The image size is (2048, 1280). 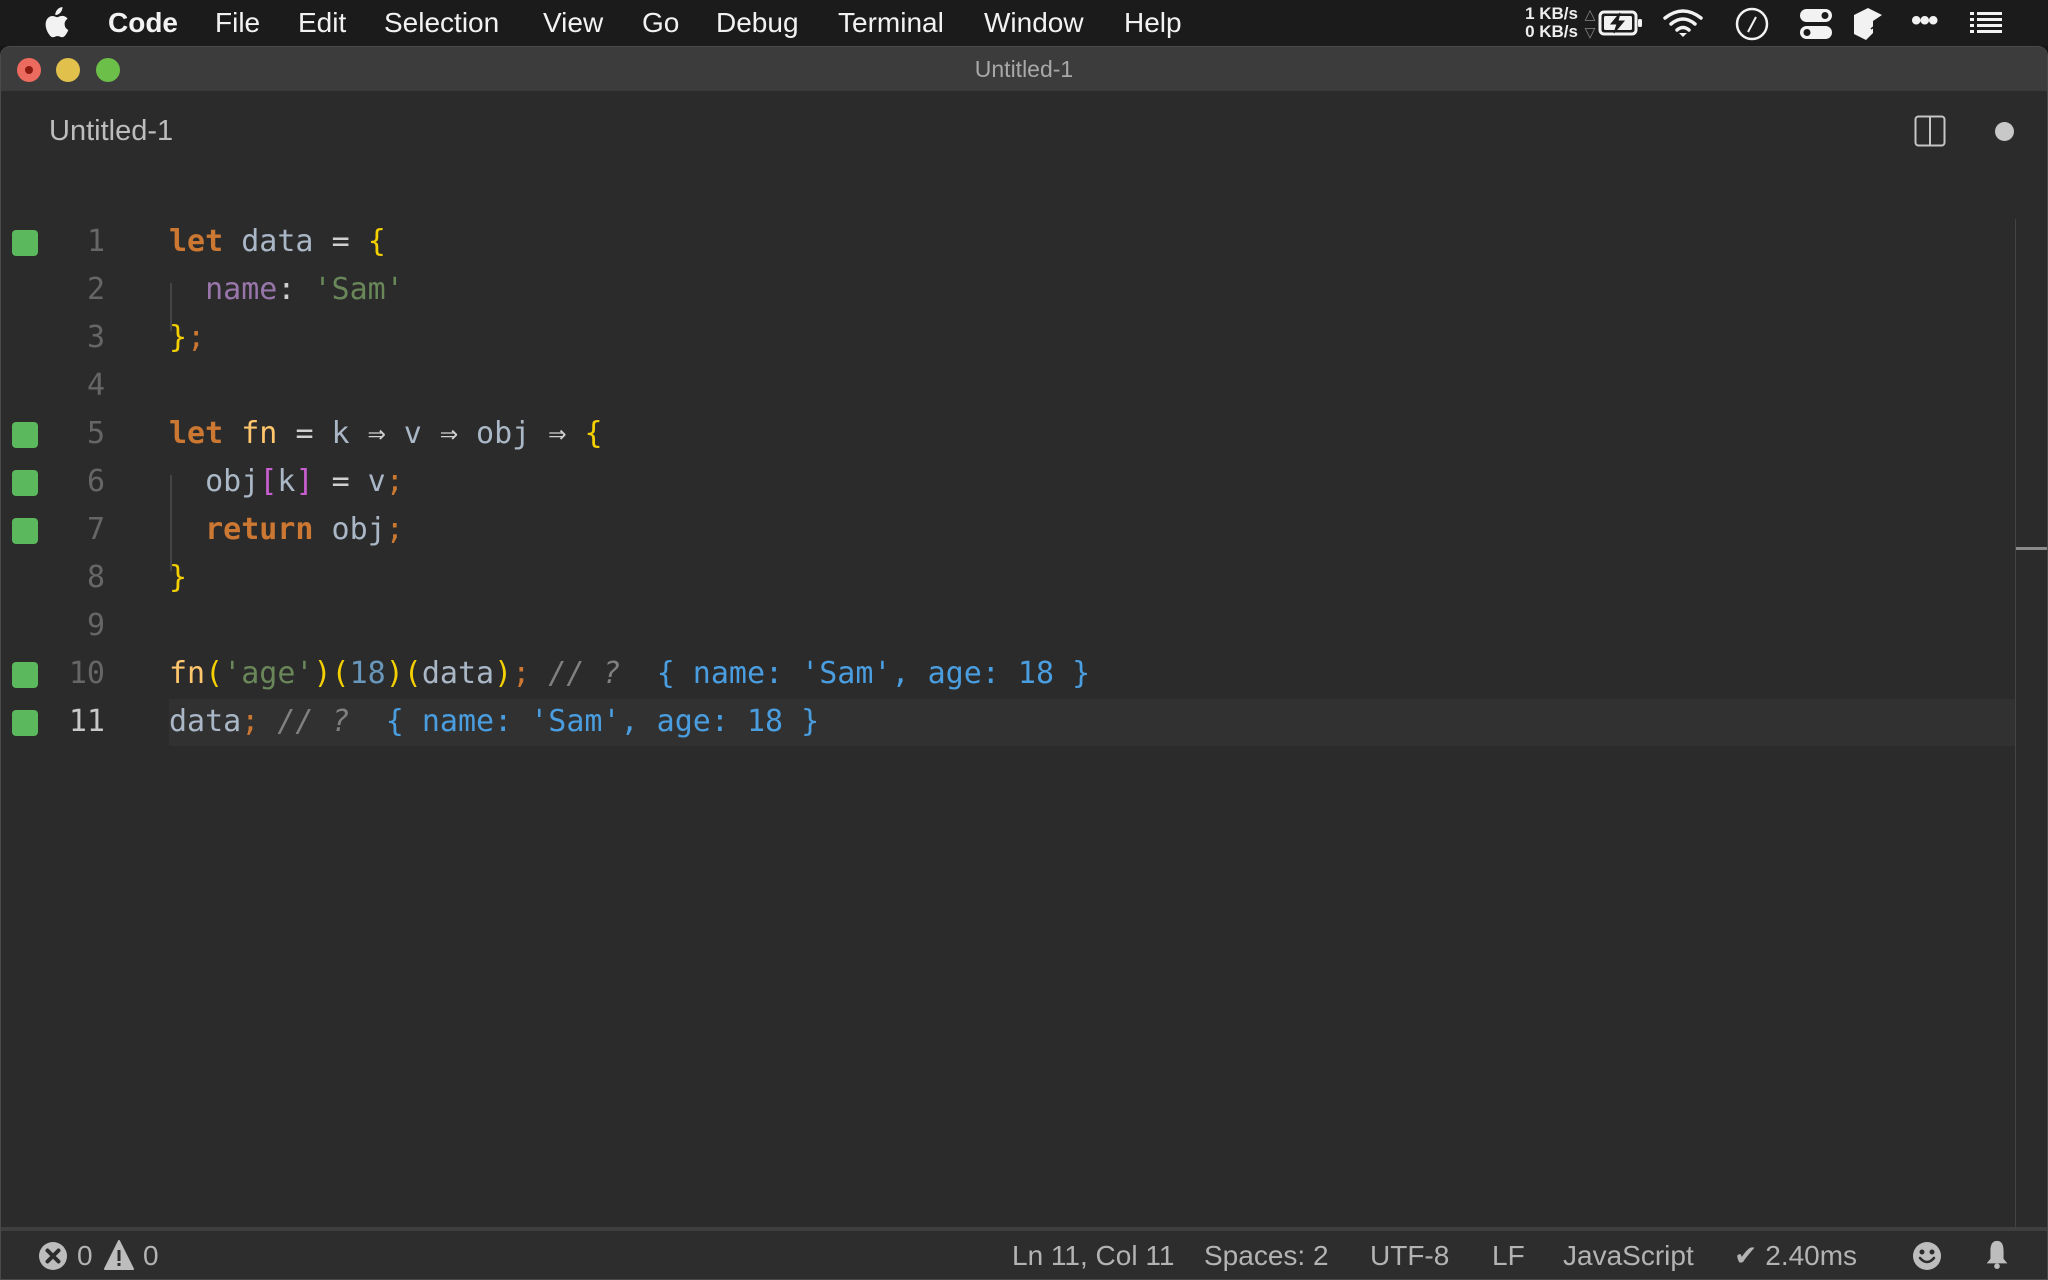 I want to click on menu-view: View, so click(x=573, y=23).